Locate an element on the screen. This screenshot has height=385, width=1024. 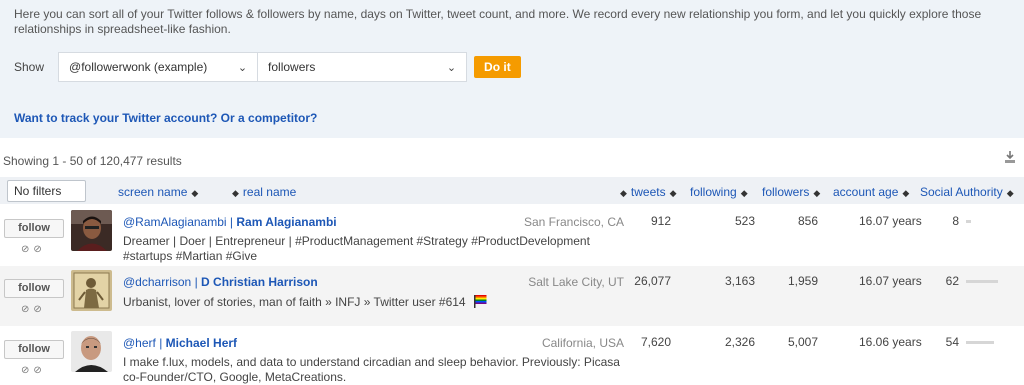
user-identity: @RamAlagianambi | Ram Alagianambi is located at coordinates (230, 222).